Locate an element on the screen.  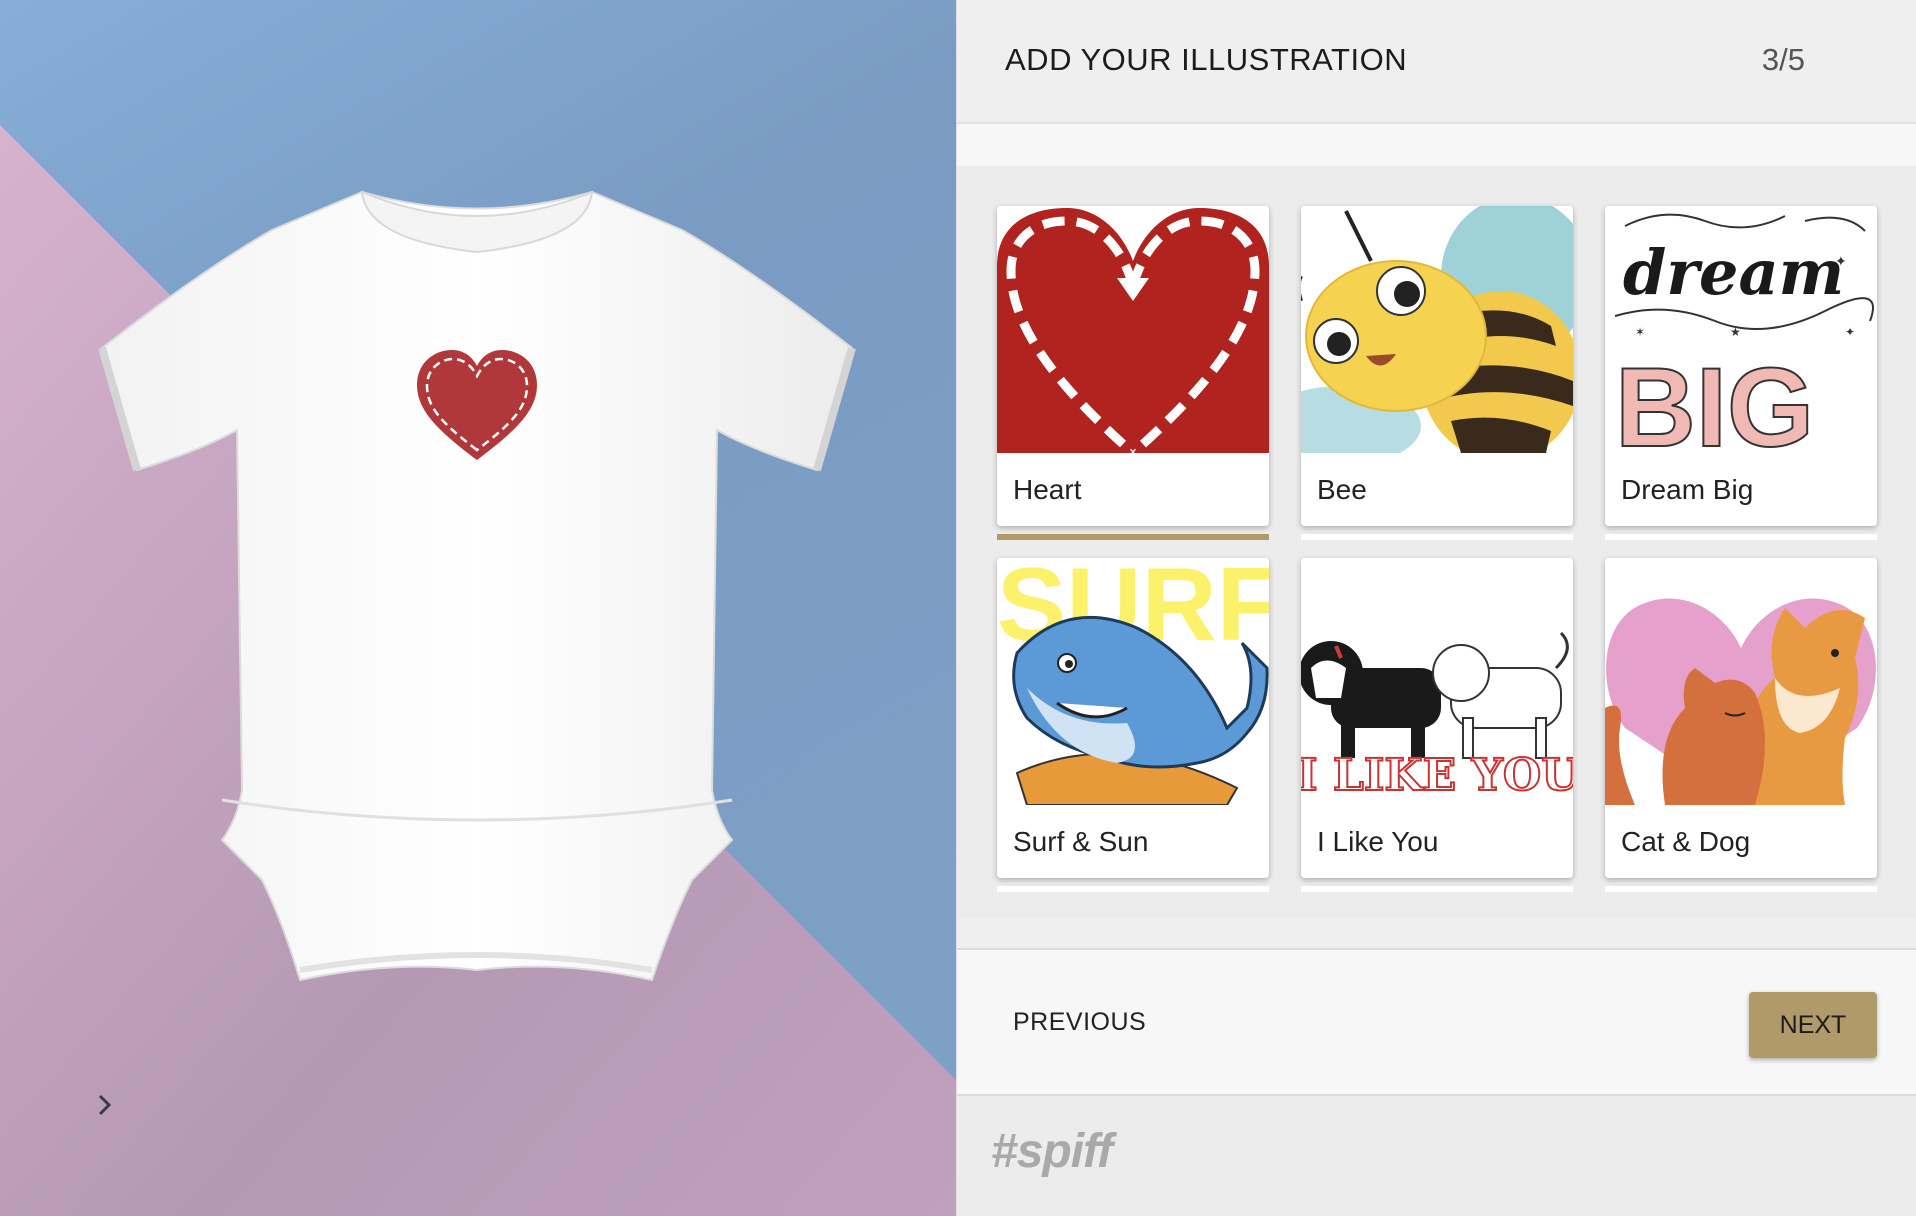
selected-indicator is located at coordinates (1133, 537).